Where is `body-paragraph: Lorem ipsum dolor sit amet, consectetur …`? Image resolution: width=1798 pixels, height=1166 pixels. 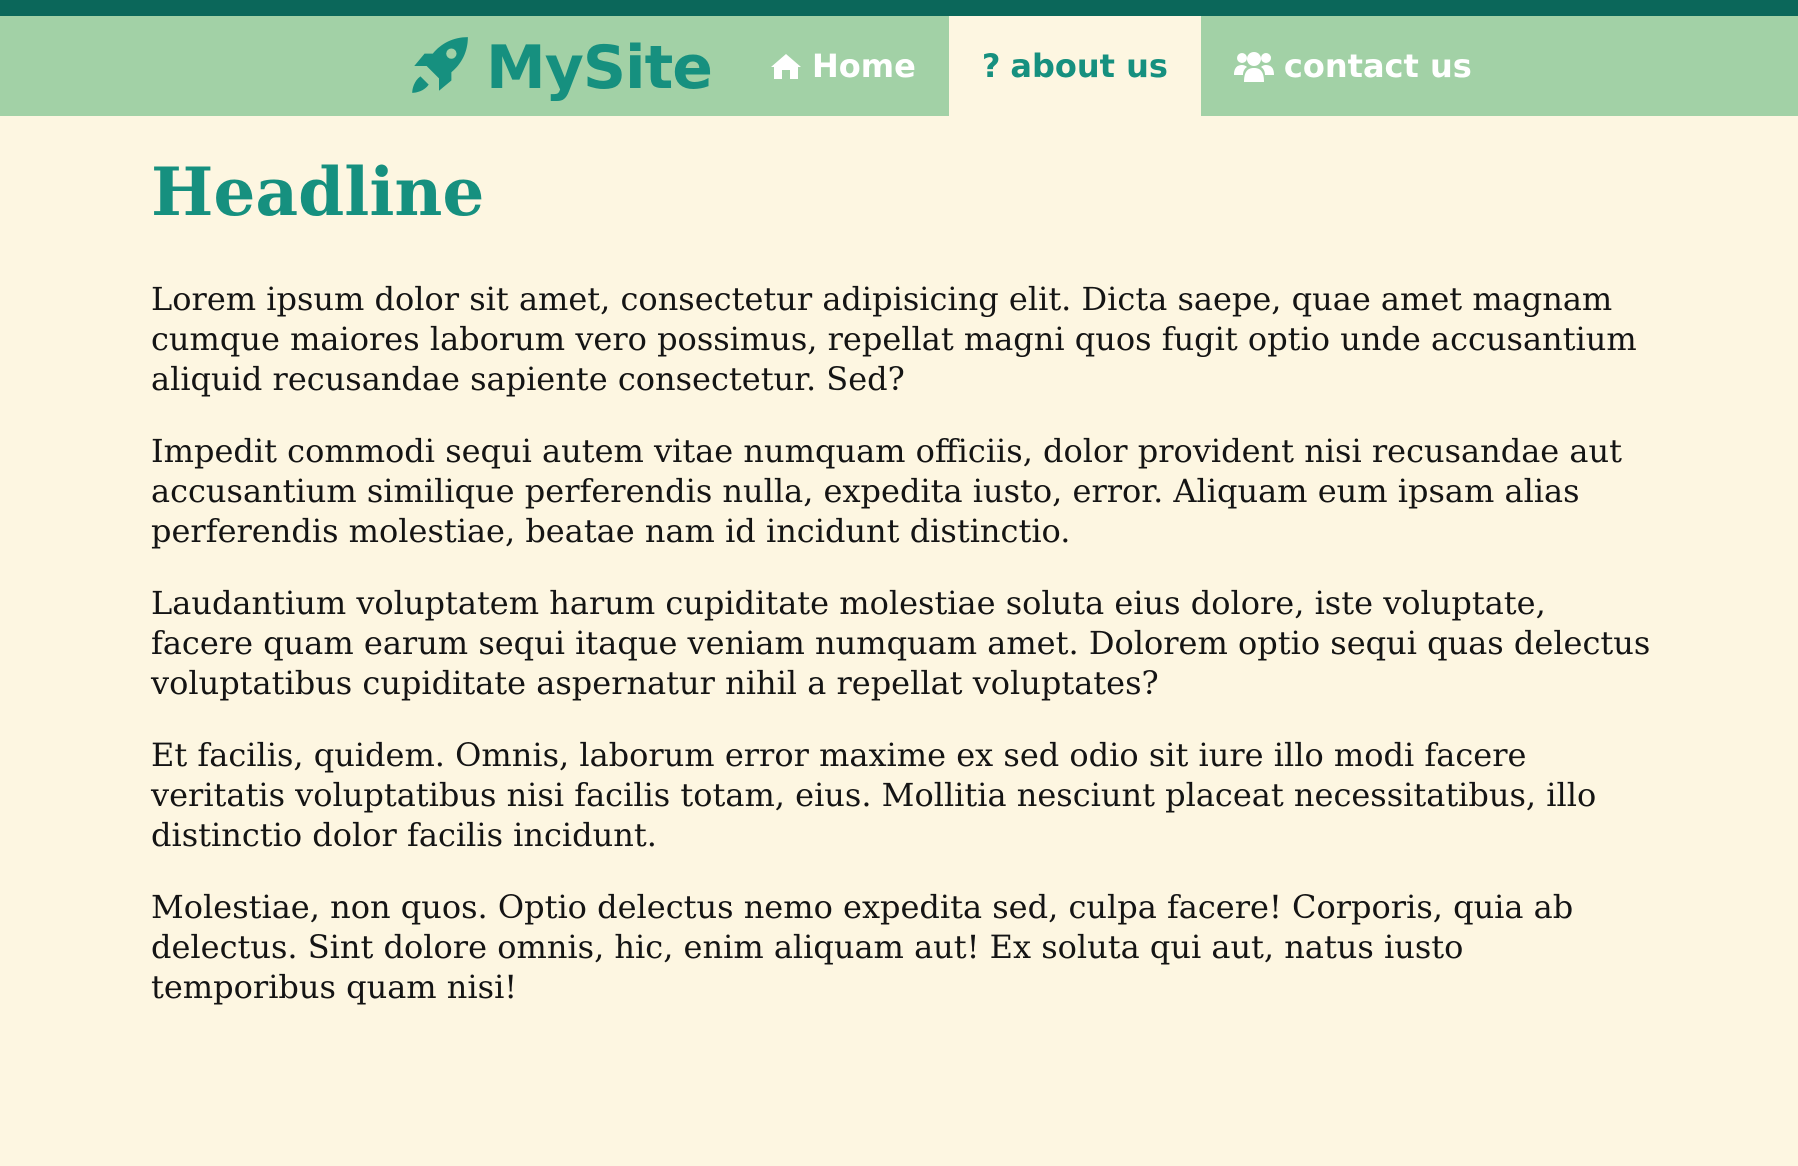
body-paragraph: Lorem ipsum dolor sit amet, consectetur … is located at coordinates (894, 338).